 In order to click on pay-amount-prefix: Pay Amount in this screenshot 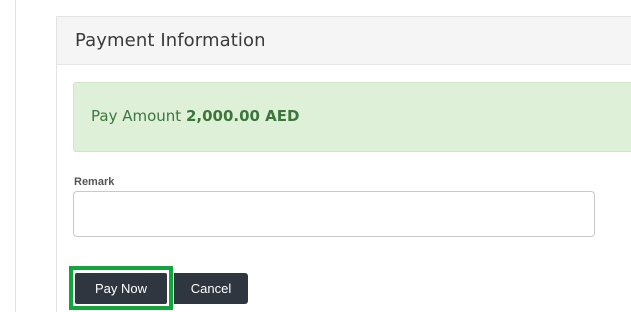, I will do `click(136, 116)`.